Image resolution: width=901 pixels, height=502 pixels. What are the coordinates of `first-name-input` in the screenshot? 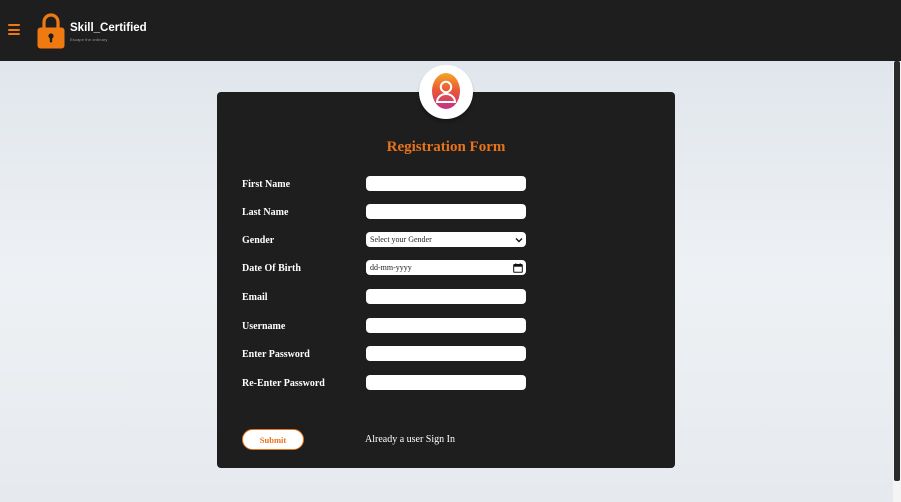 It's located at (446, 183).